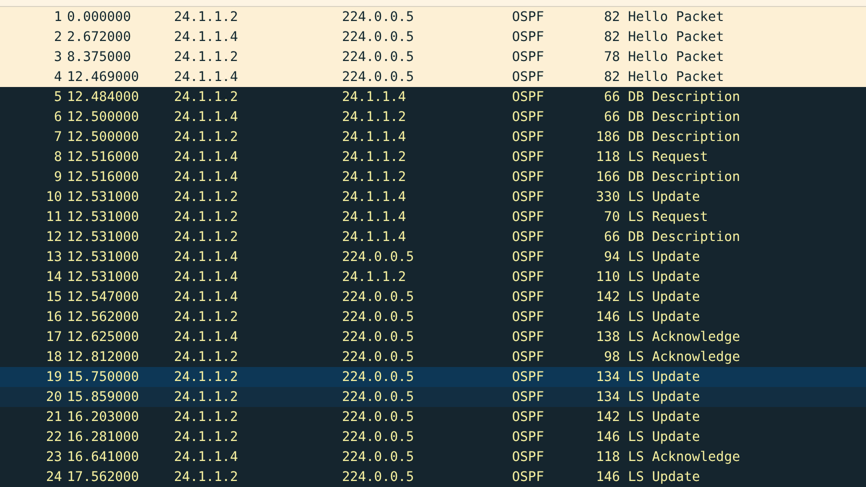 The image size is (866, 487). What do you see at coordinates (607, 337) in the screenshot?
I see `table-cell-text: 138` at bounding box center [607, 337].